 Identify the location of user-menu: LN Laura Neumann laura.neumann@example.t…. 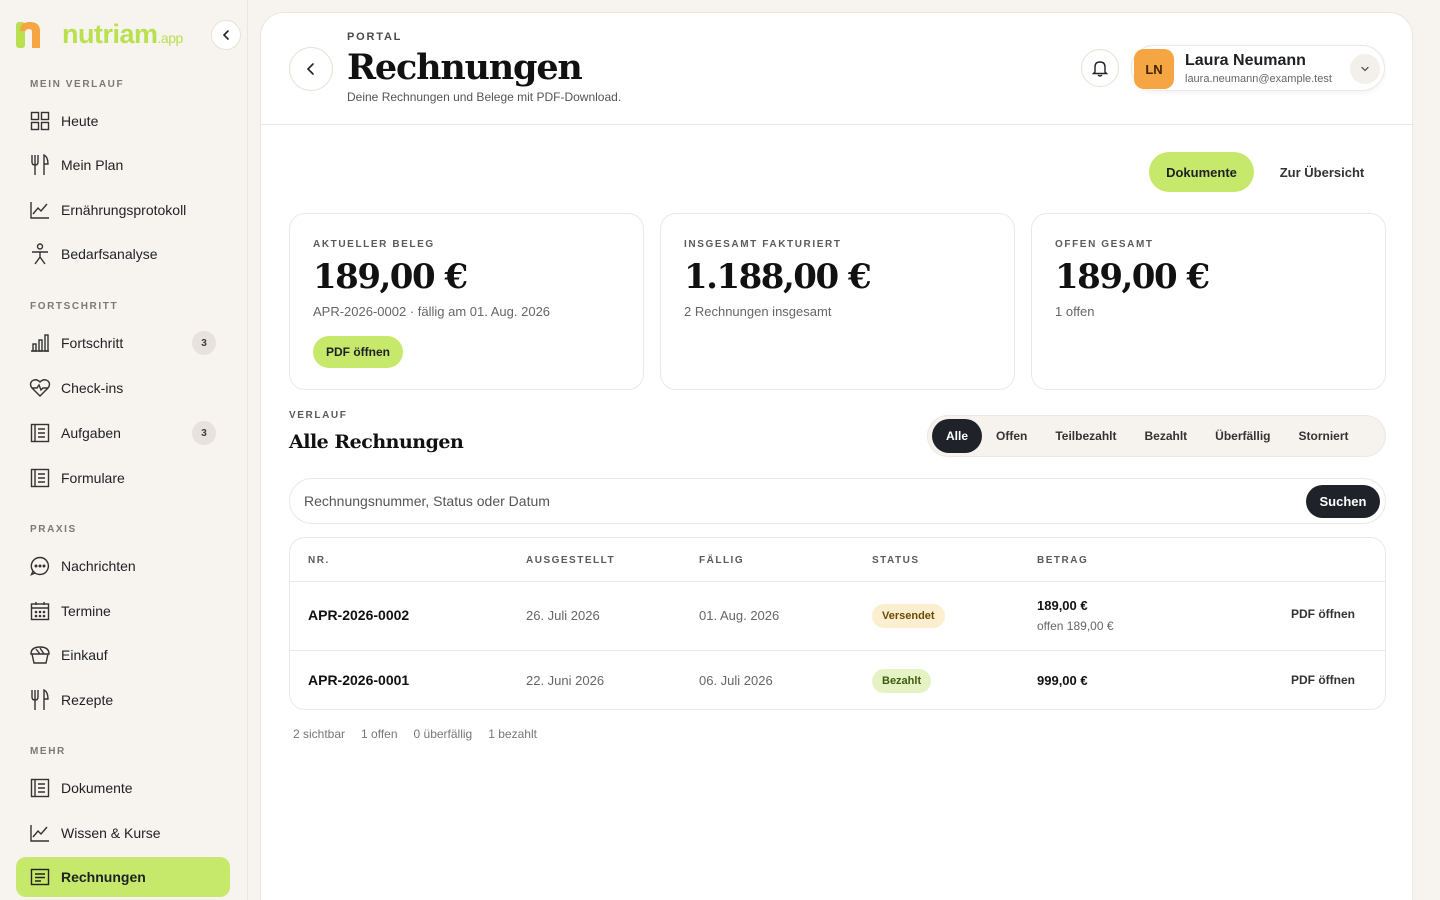
(1258, 68).